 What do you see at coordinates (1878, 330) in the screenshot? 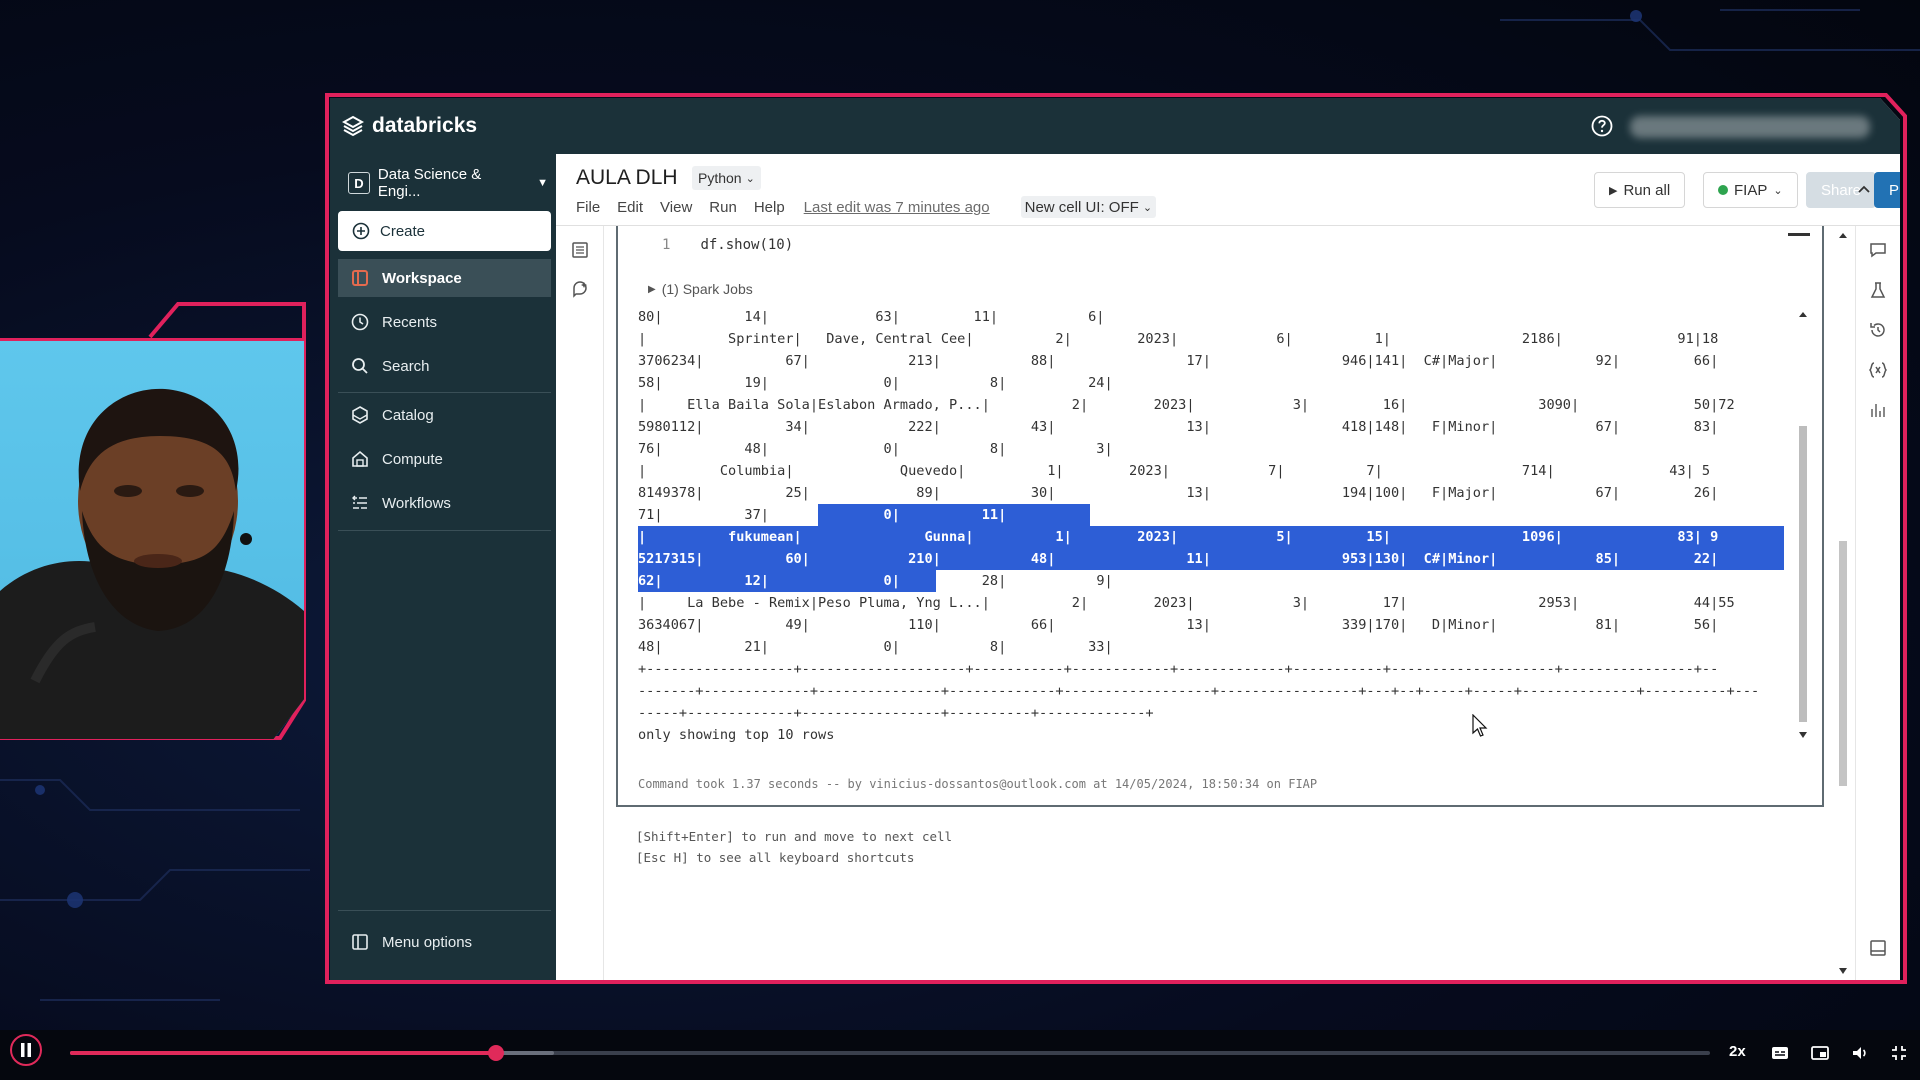
I see `history-icon` at bounding box center [1878, 330].